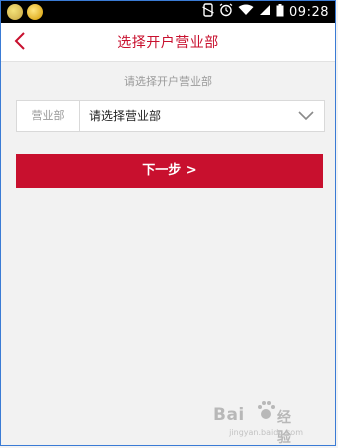  Describe the element at coordinates (169, 171) in the screenshot. I see `next-step-button: 下一步 >` at that location.